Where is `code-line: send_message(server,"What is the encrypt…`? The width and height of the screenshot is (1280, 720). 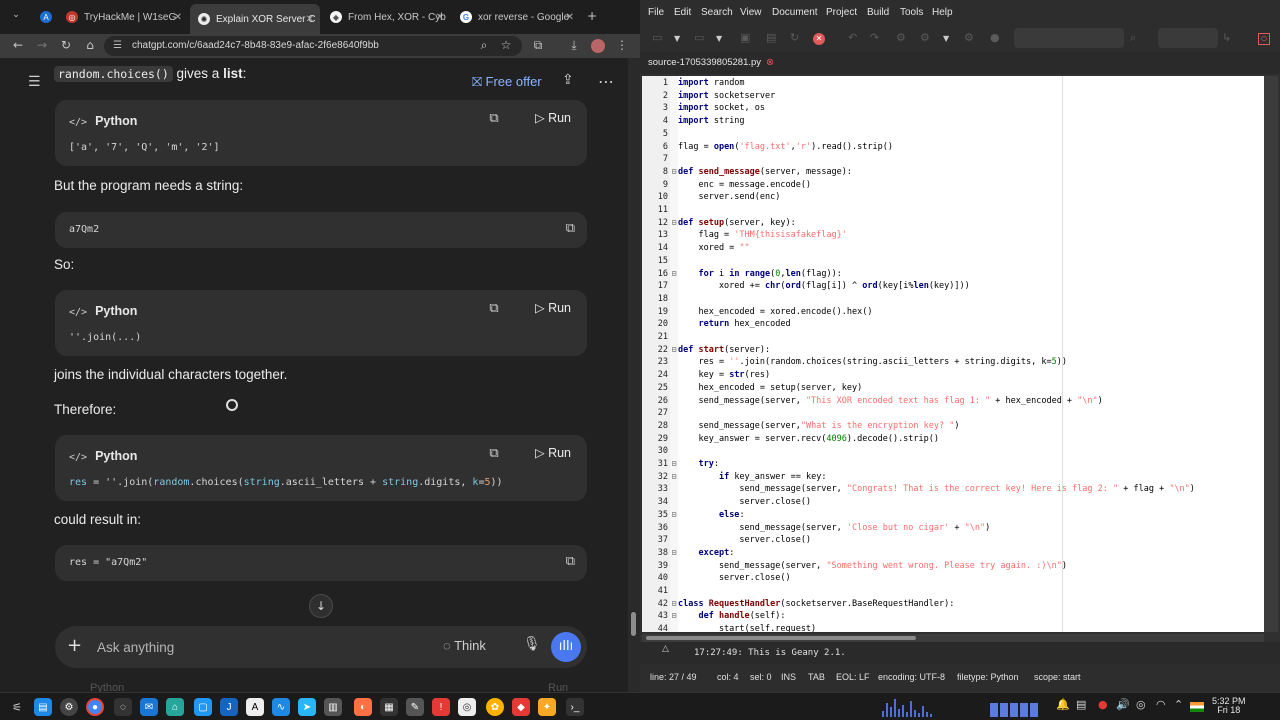
code-line: send_message(server,"What is the encrypt… is located at coordinates (818, 426).